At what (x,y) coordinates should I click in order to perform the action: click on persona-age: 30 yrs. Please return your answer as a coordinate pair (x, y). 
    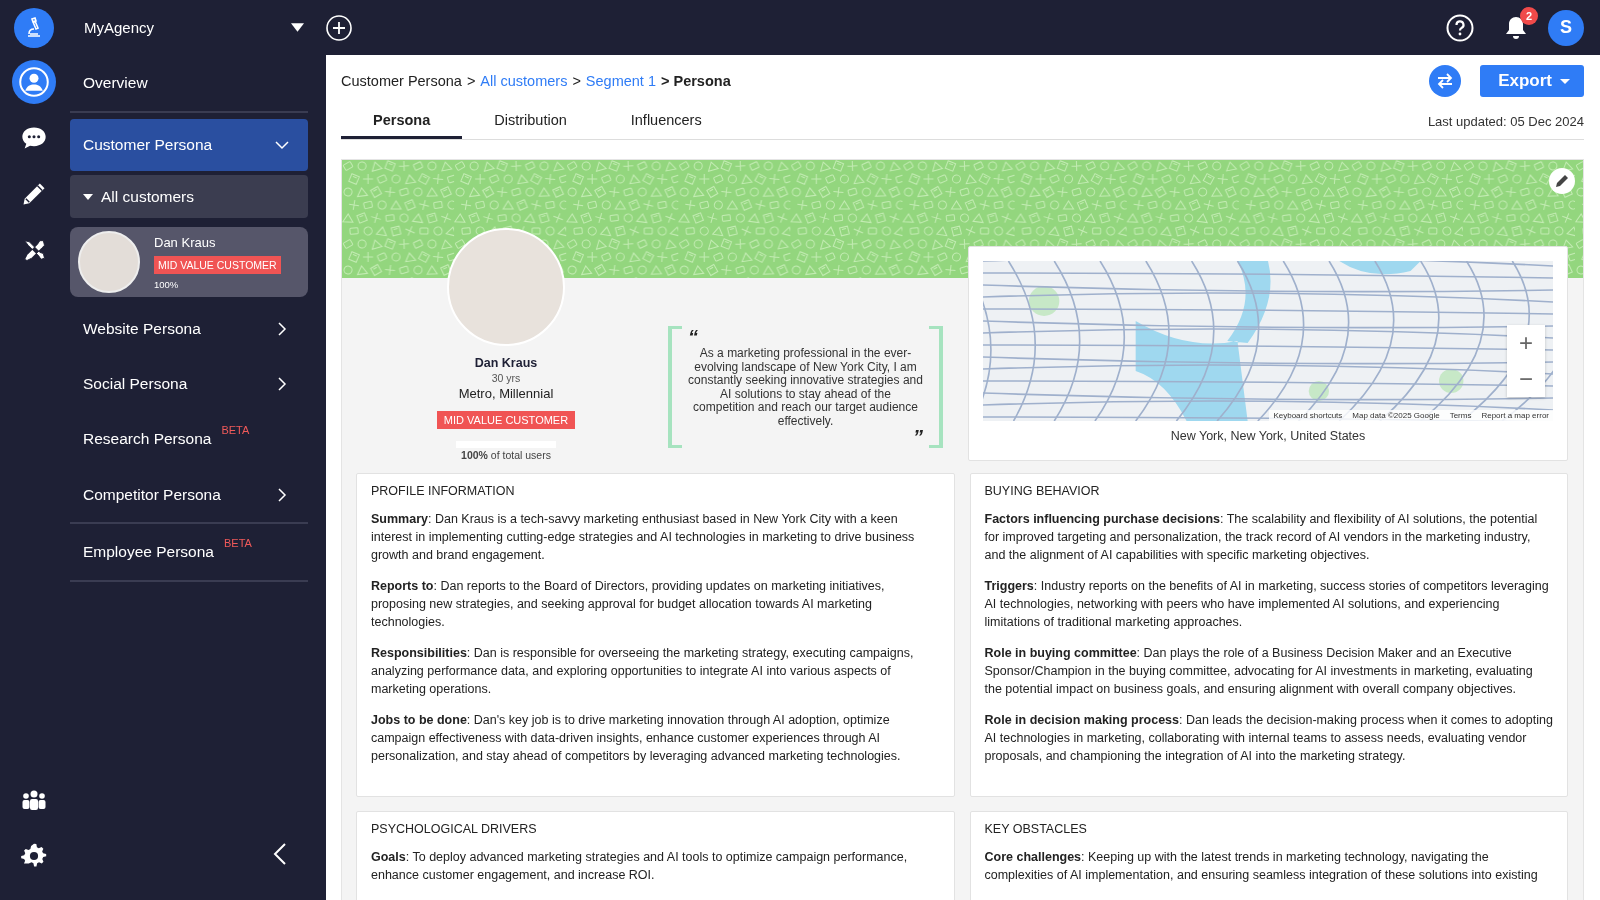
    Looking at the image, I should click on (506, 378).